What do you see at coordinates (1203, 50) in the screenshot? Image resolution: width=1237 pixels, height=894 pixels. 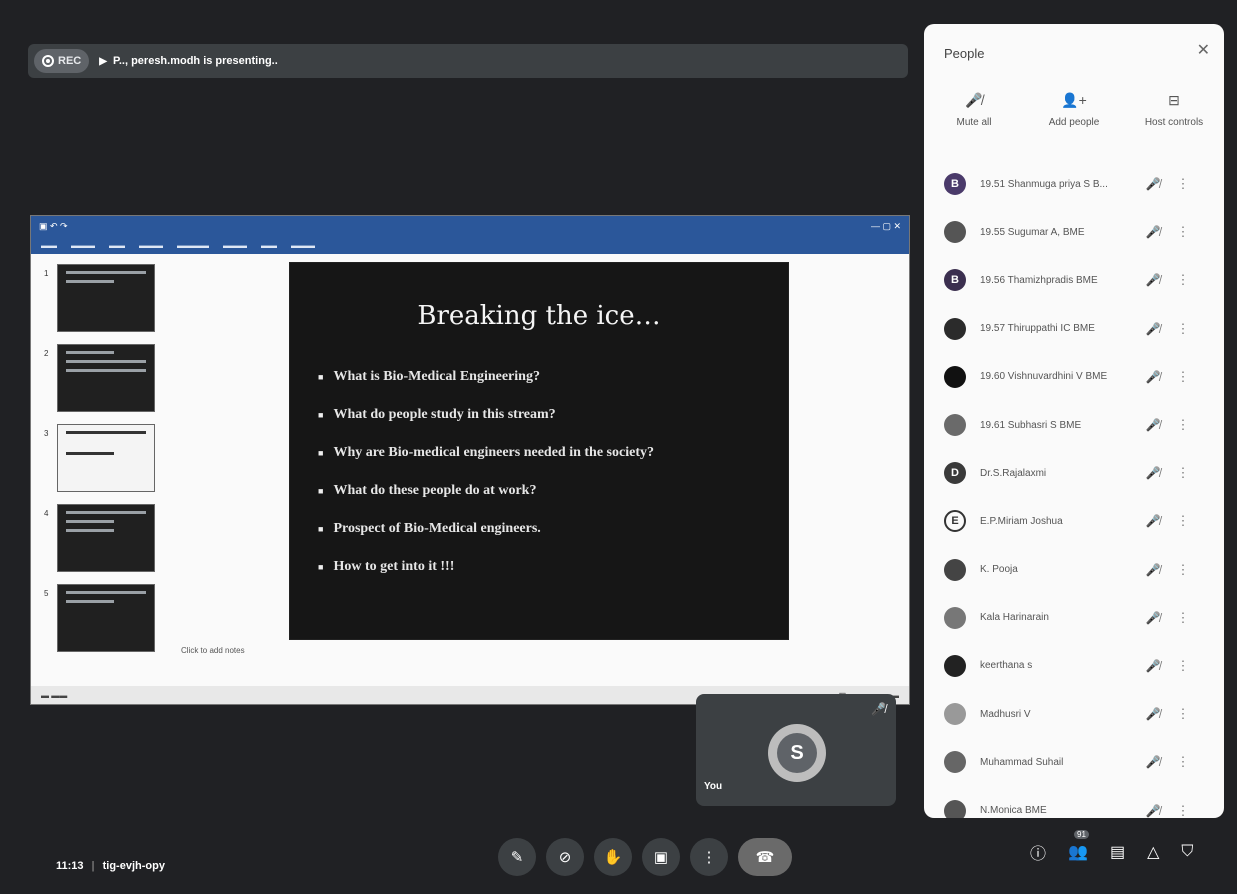 I see `close-panel-button: ✕` at bounding box center [1203, 50].